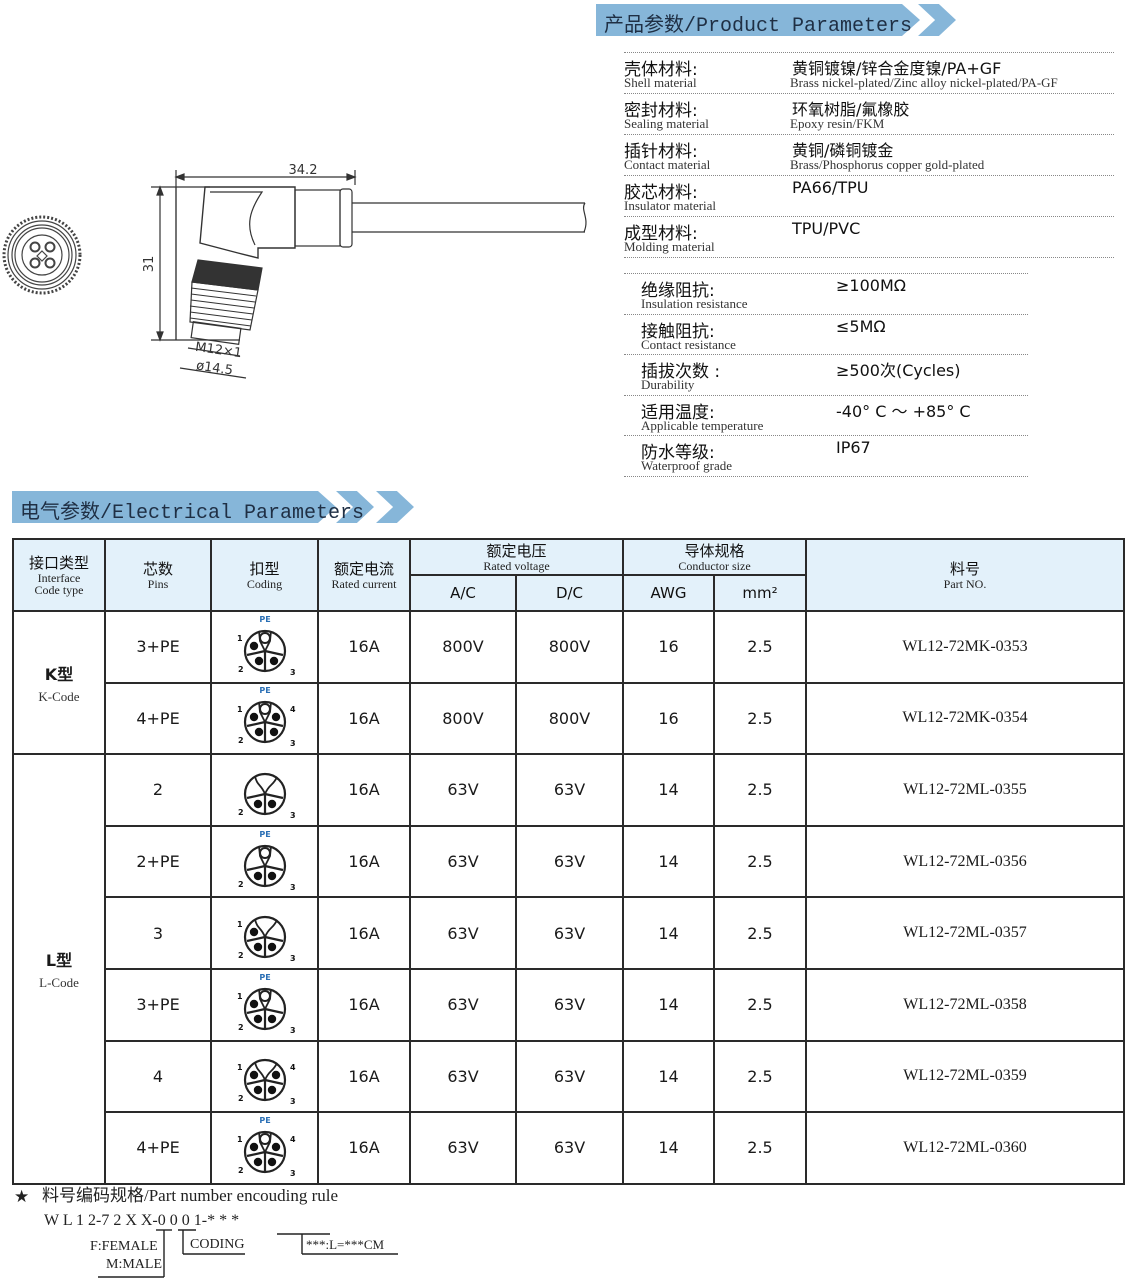  Describe the element at coordinates (217, 508) in the screenshot. I see `electrical-parameters-banner: 电气参数/Electrical Parameters` at that location.